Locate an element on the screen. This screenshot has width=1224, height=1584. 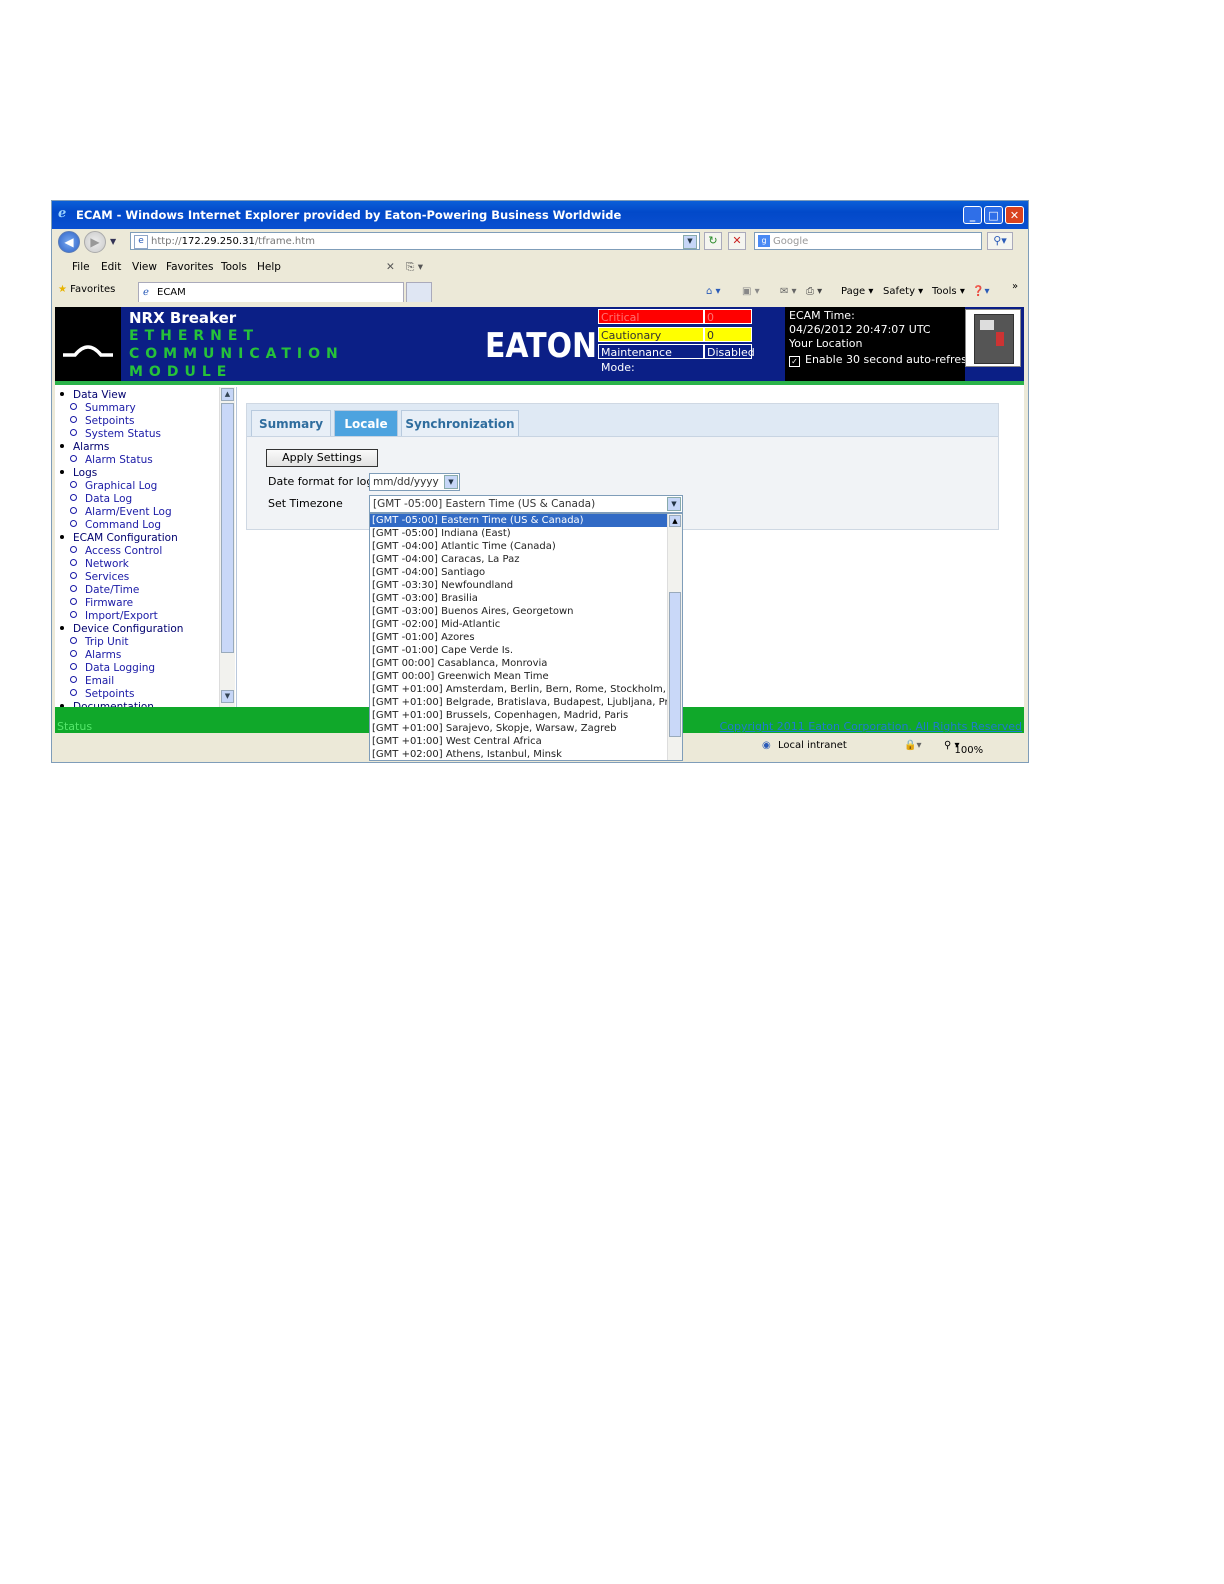
sidebar-item-label: ECAM Configuration is located at coordinates (125, 538).